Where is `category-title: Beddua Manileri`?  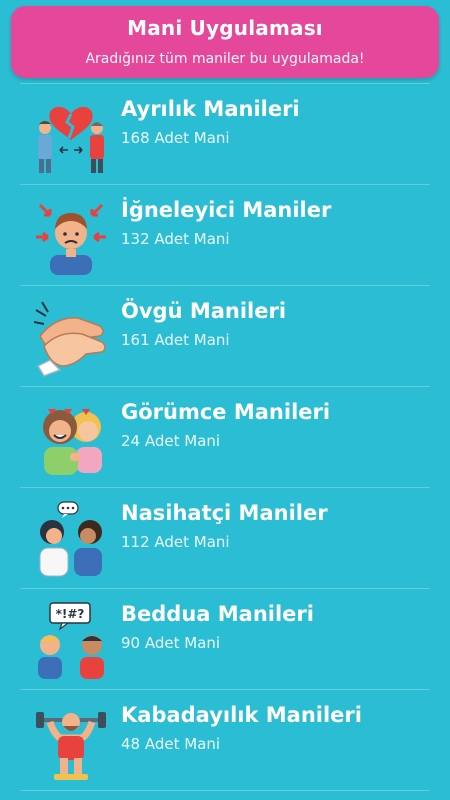 category-title: Beddua Manileri is located at coordinates (217, 614).